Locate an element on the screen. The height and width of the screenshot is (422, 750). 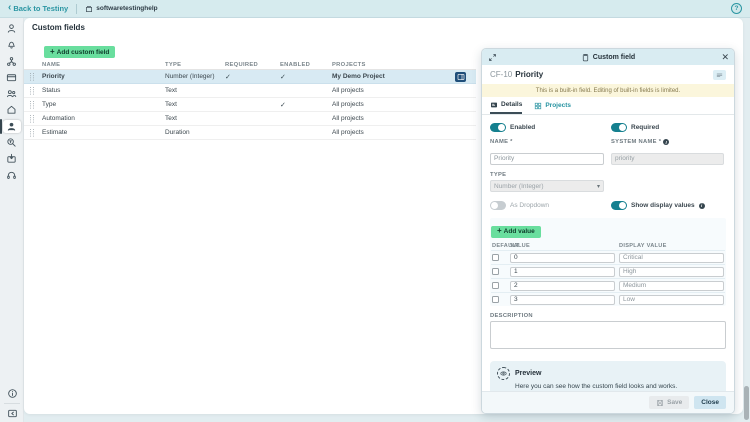
add-value-button: + Add value is located at coordinates (516, 231).